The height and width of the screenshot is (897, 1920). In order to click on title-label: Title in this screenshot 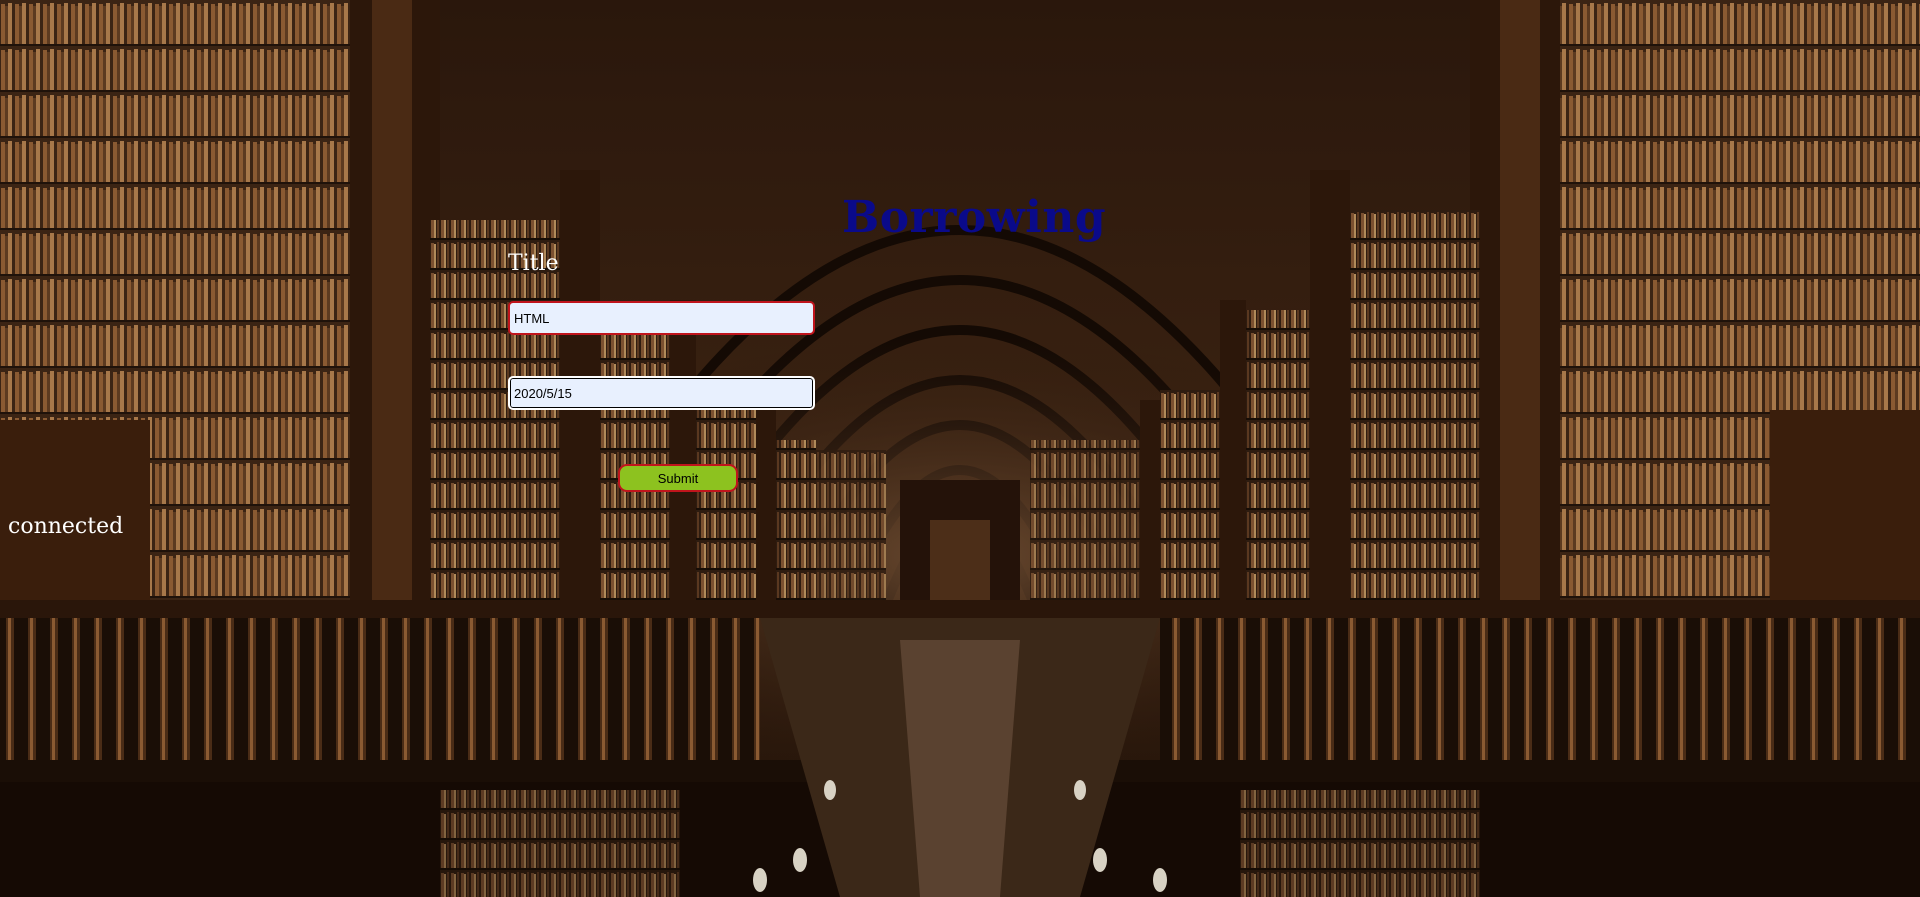, I will do `click(533, 263)`.